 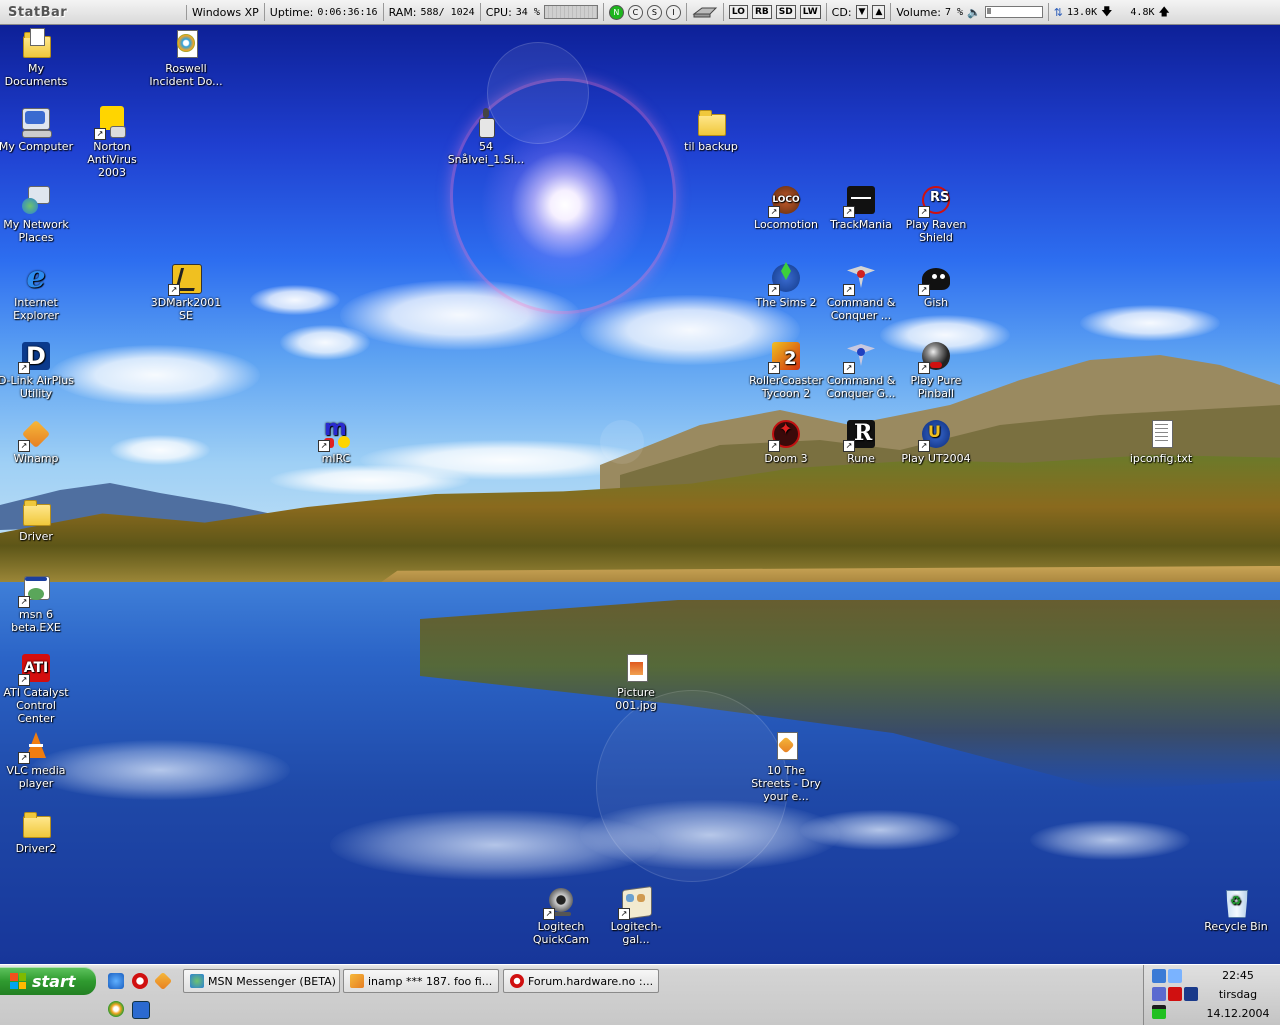 I want to click on n-button: N, so click(x=616, y=12).